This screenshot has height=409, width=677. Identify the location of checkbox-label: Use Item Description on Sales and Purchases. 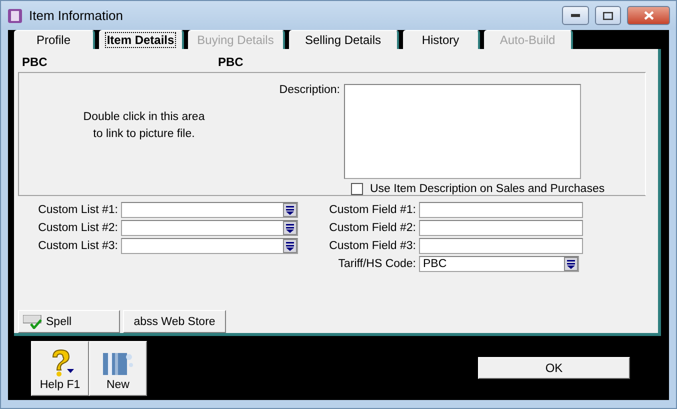
(487, 189).